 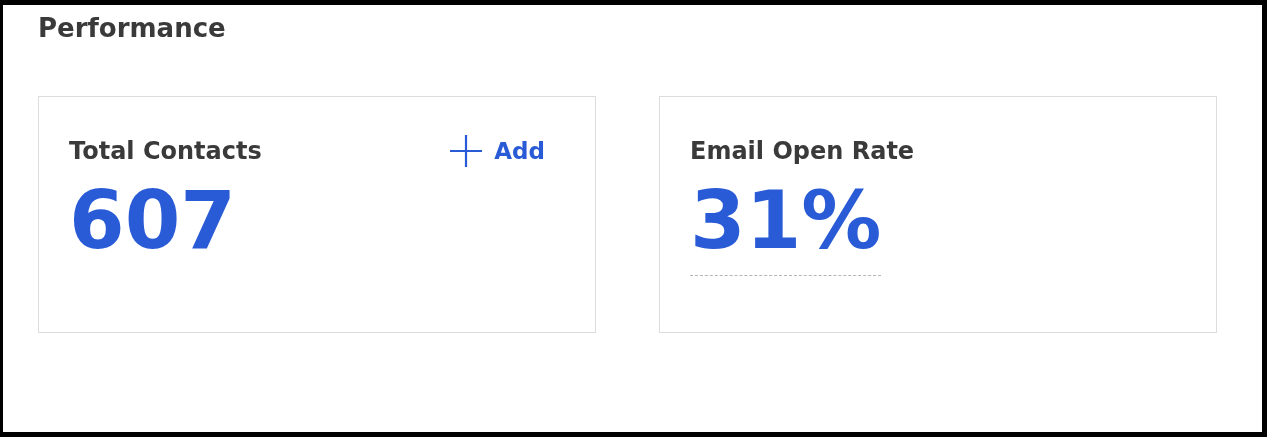 What do you see at coordinates (132, 28) in the screenshot?
I see `section-title: Performance` at bounding box center [132, 28].